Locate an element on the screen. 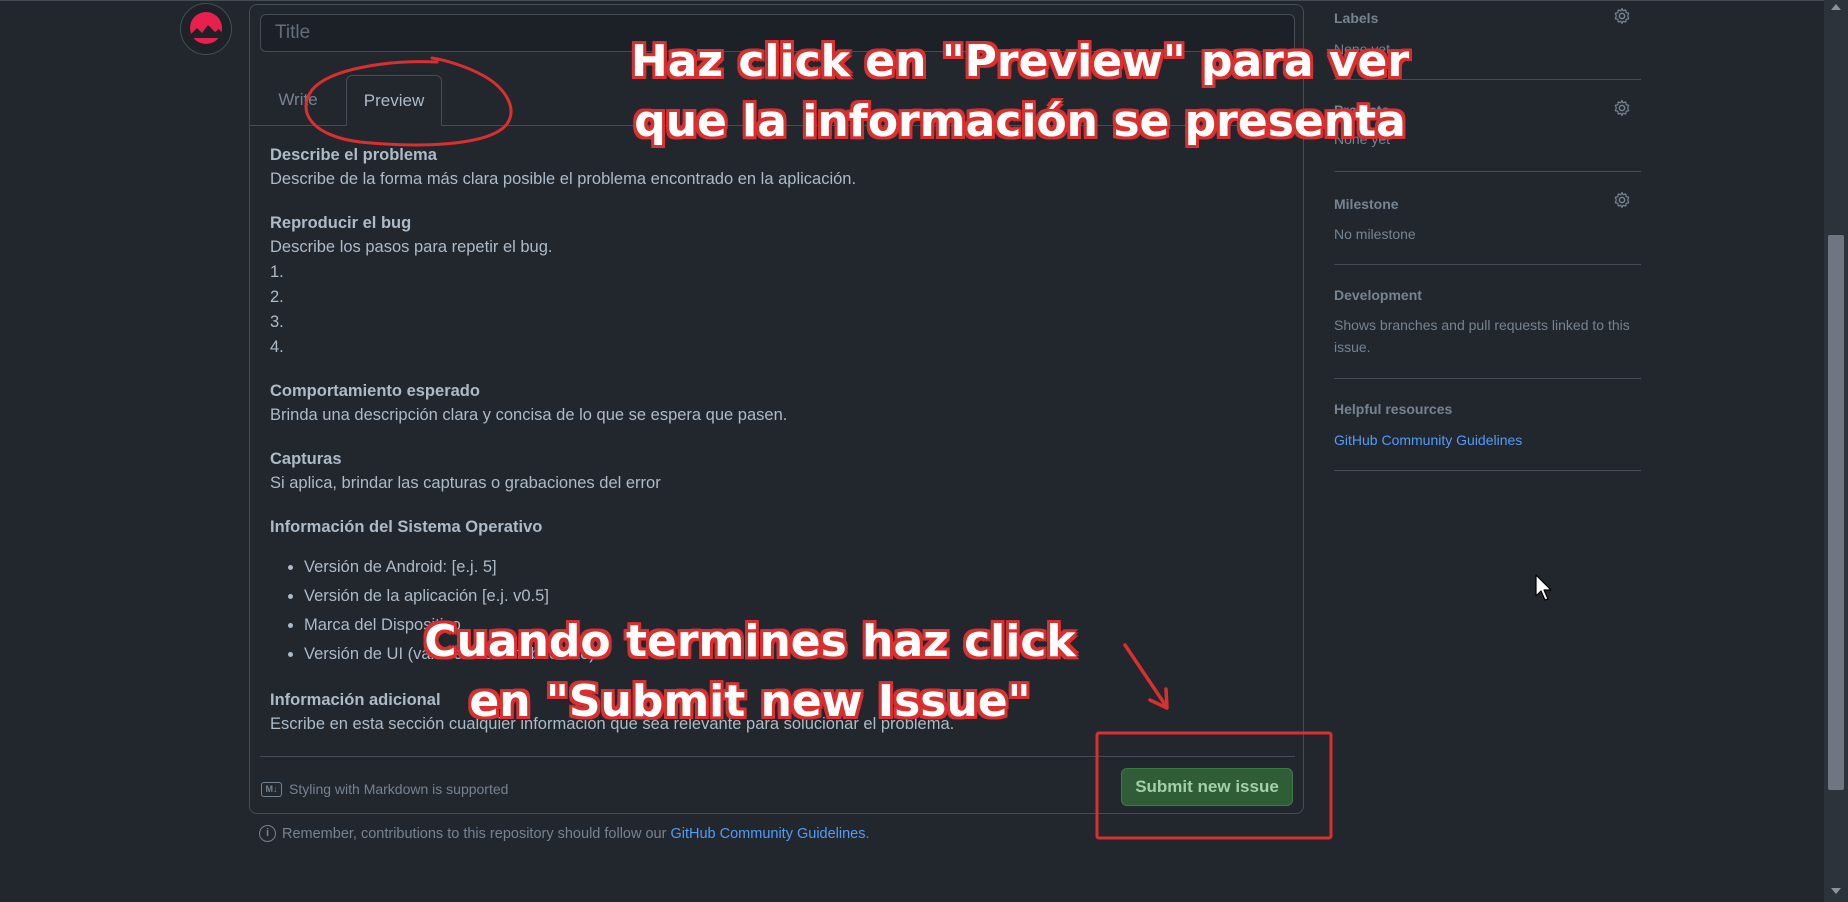  annotation-line: en "Submit new Issue" is located at coordinates (750, 701).